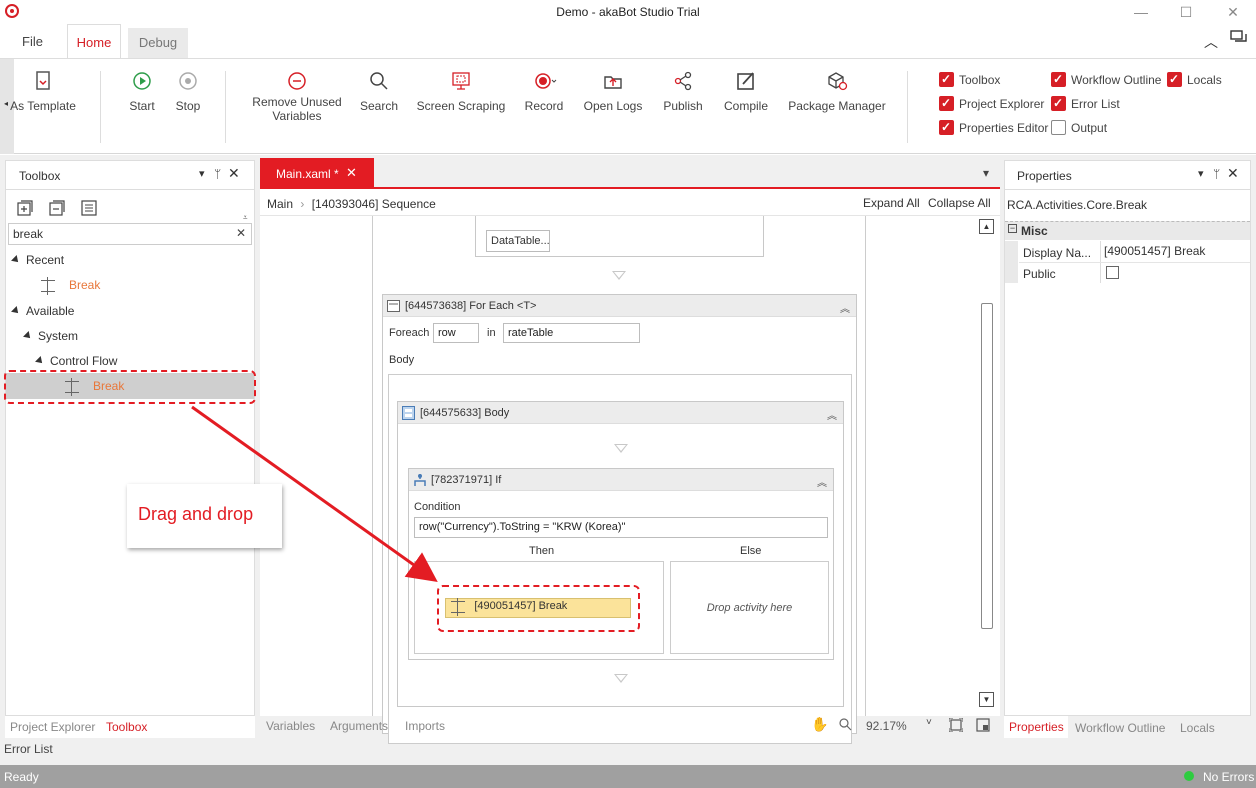 The image size is (1256, 788). I want to click on scrollbar-thumb, so click(987, 466).